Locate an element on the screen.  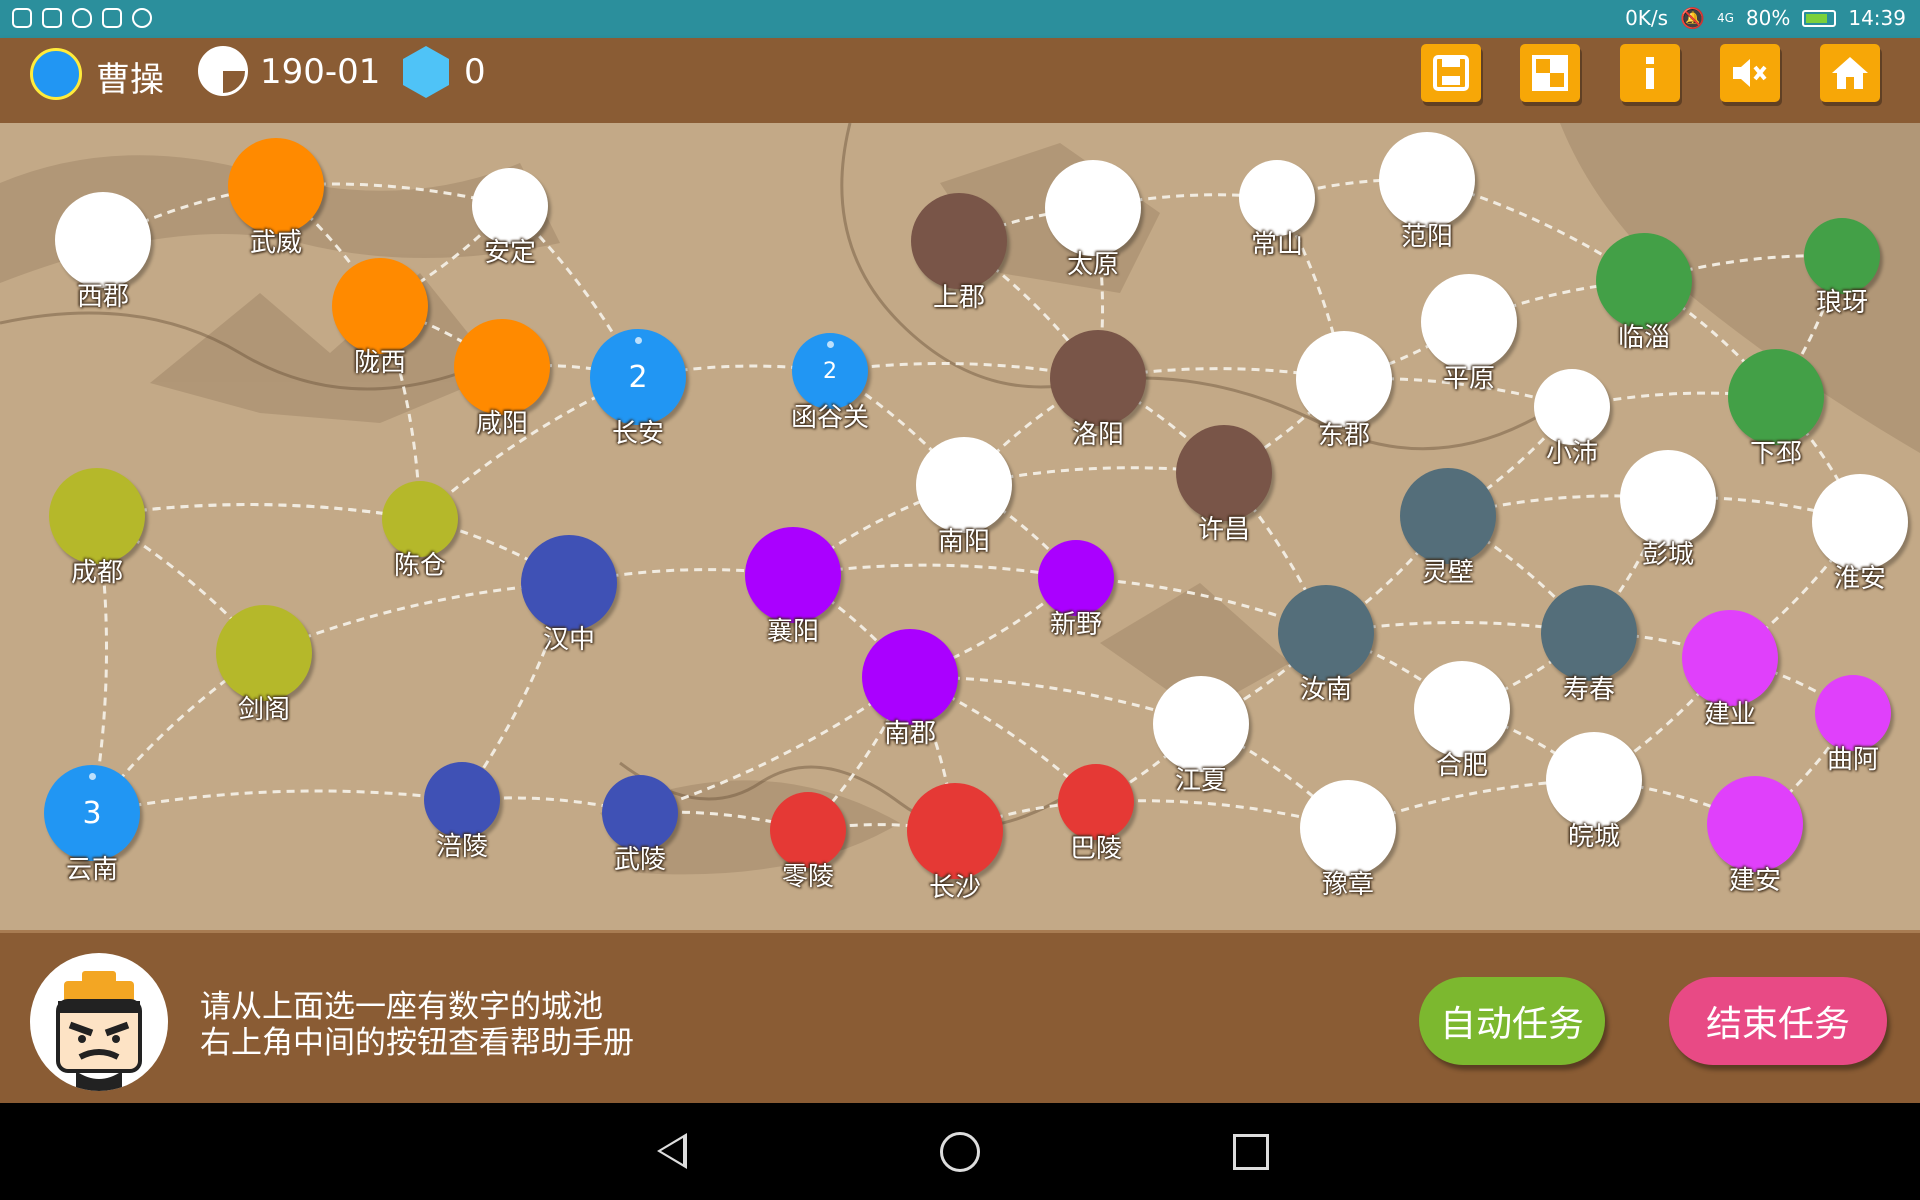
status-right: 0K/s 🔕 4G 80% 14:39 is located at coordinates (1765, 18).